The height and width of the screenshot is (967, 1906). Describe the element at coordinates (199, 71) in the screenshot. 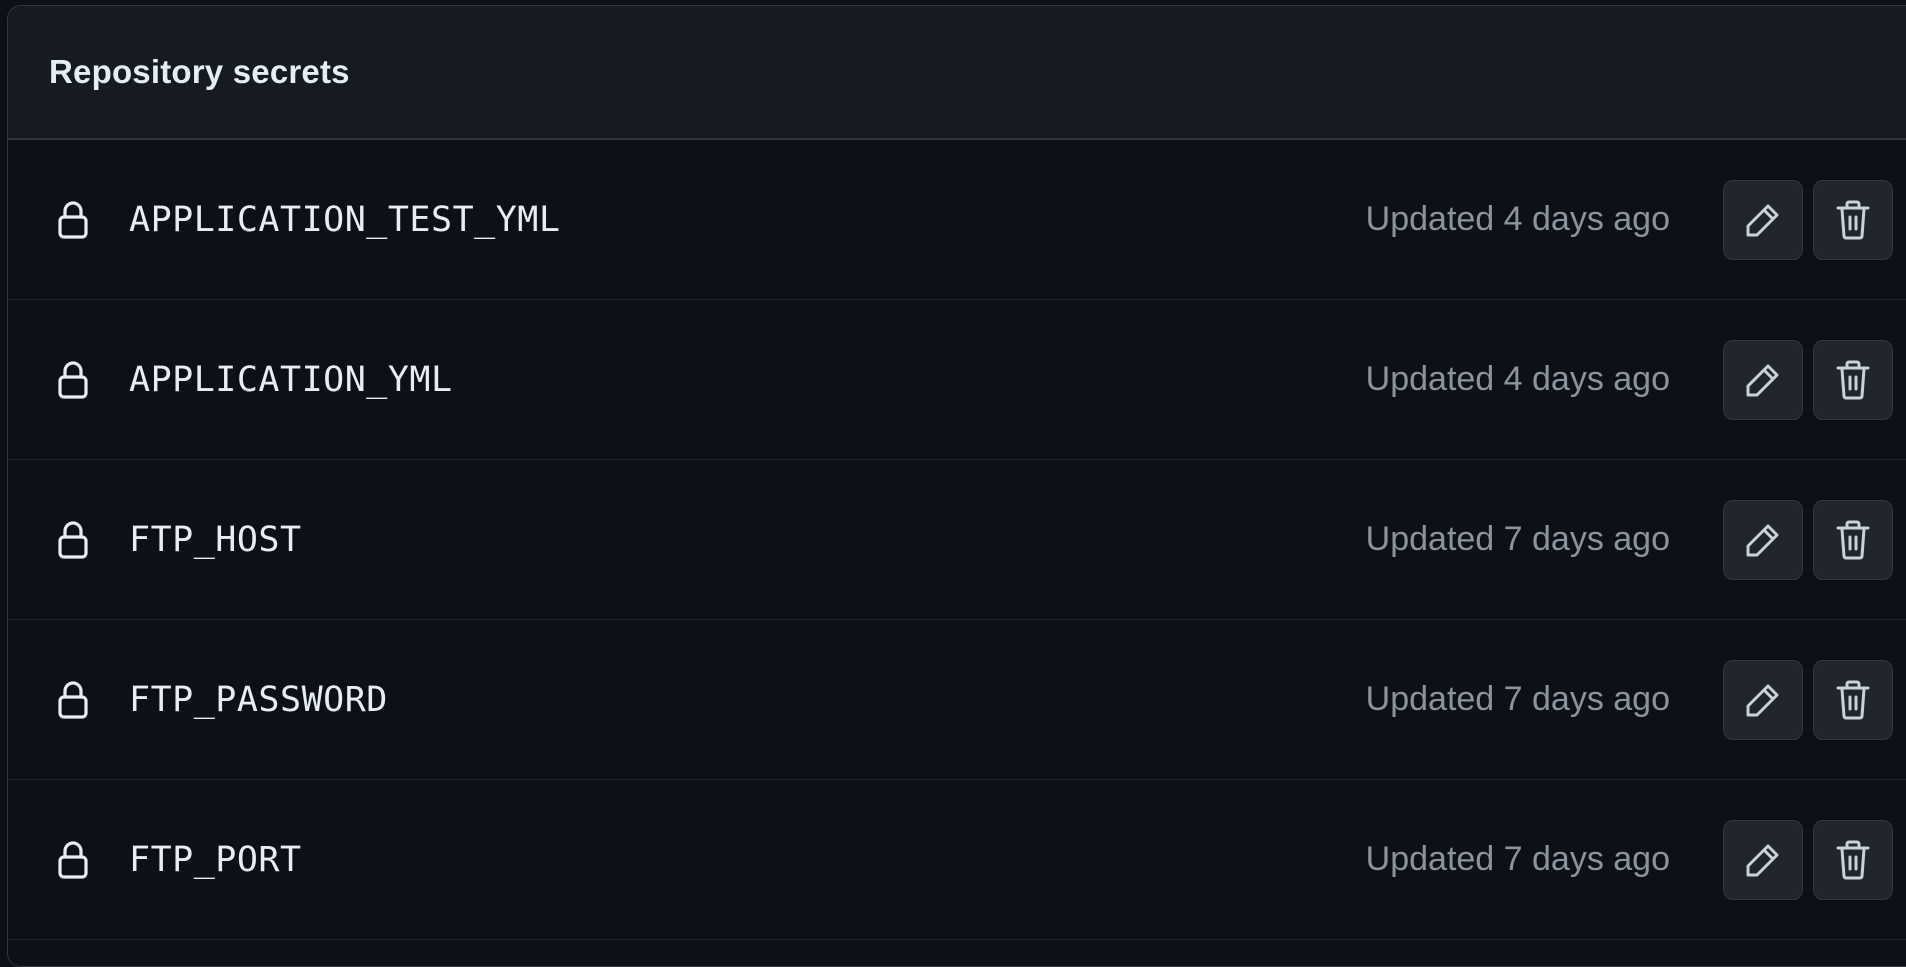

I see `panel-title: Repository secrets` at that location.